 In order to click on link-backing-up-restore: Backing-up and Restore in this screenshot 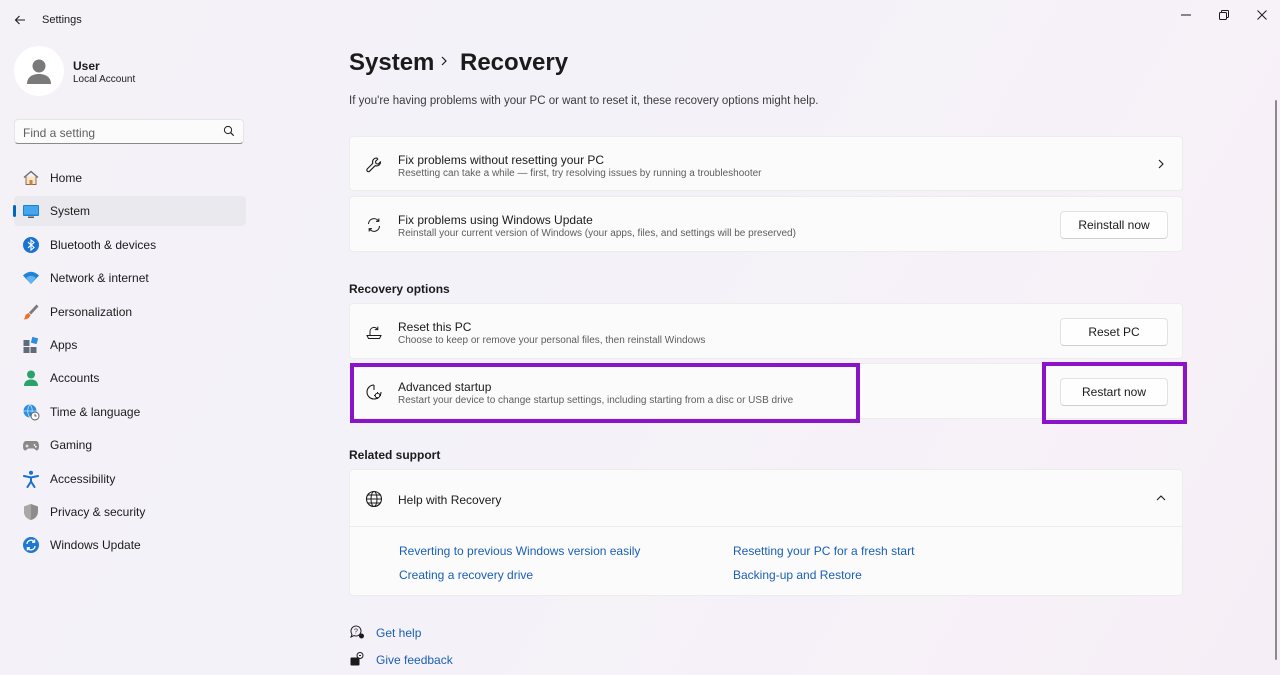, I will do `click(797, 575)`.